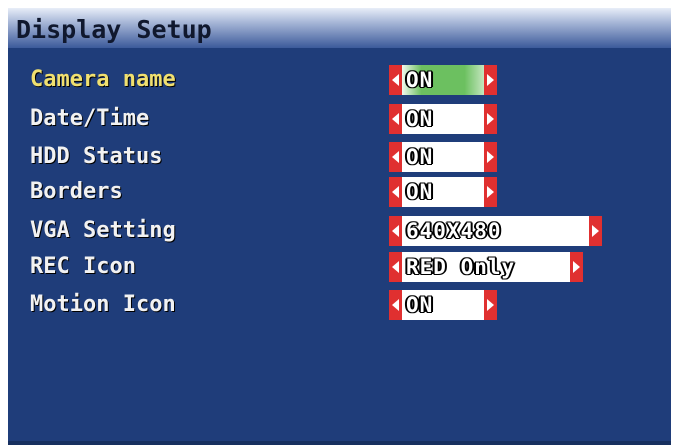 This screenshot has height=448, width=675. What do you see at coordinates (443, 80) in the screenshot?
I see `camera-name-selector: ON` at bounding box center [443, 80].